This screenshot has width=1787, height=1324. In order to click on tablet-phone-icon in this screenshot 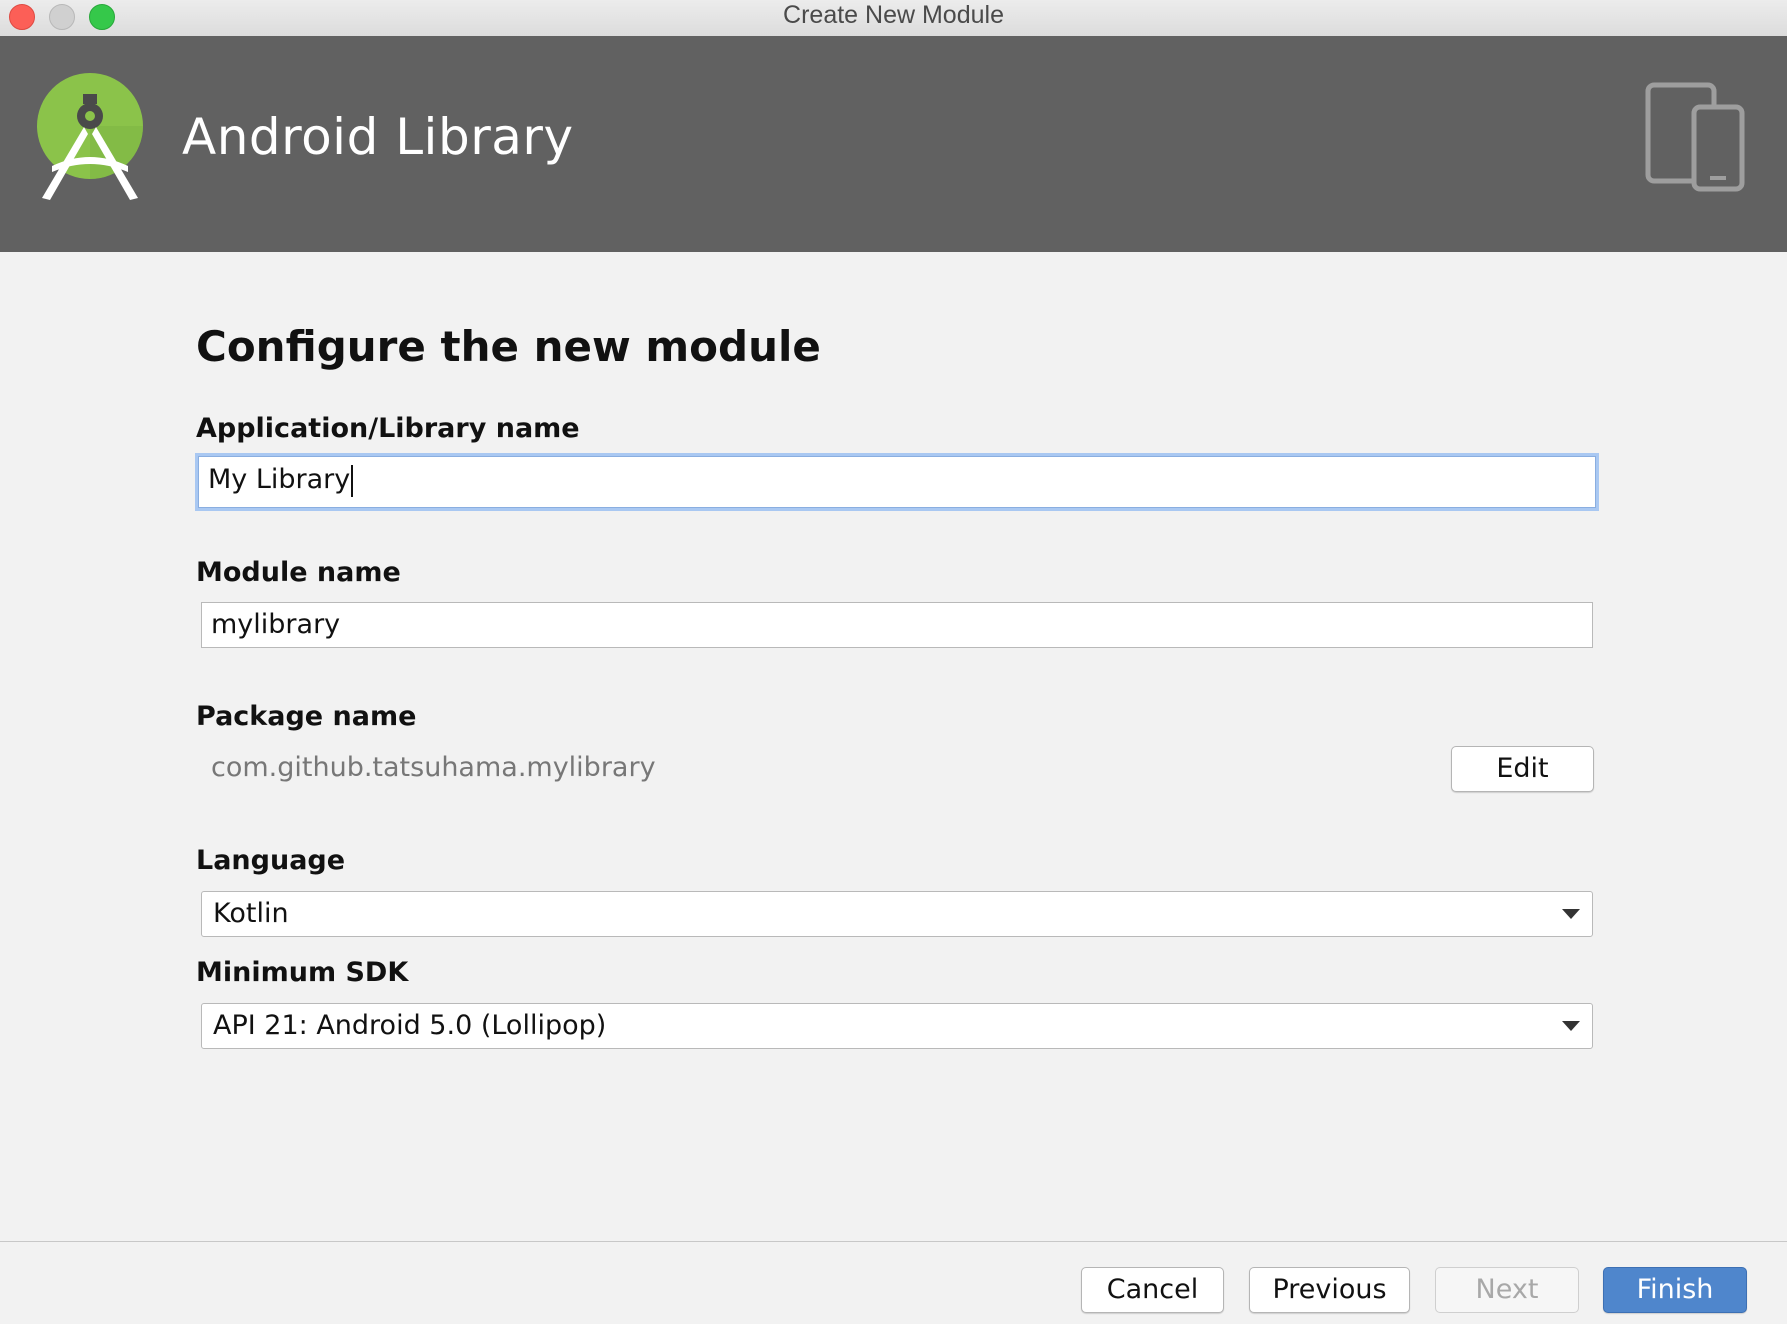, I will do `click(1695, 137)`.